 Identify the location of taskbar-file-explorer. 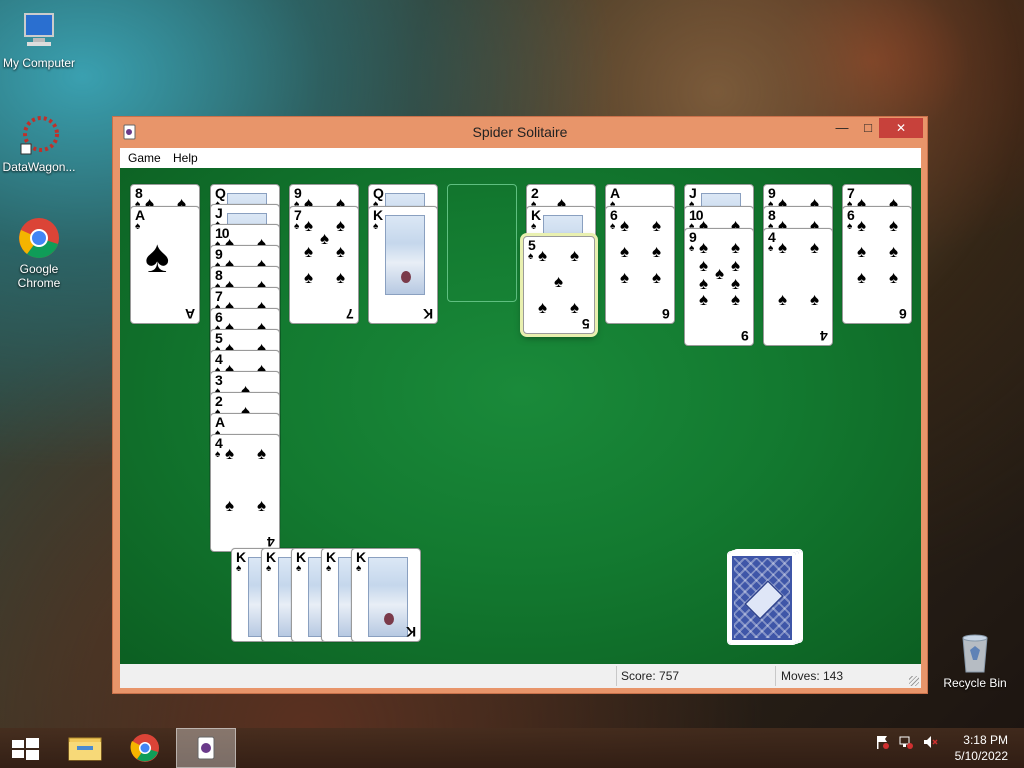
(85, 748).